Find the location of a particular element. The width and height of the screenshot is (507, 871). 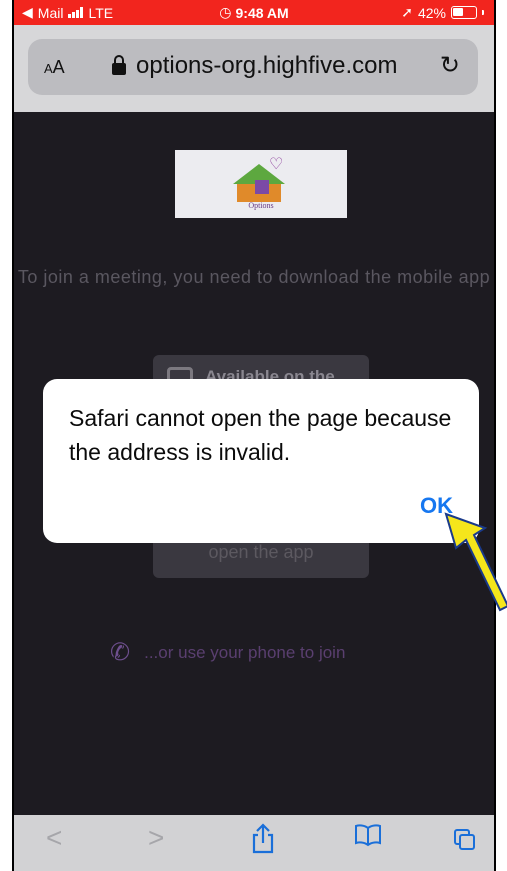

open-app-label: open the app is located at coordinates (261, 552).